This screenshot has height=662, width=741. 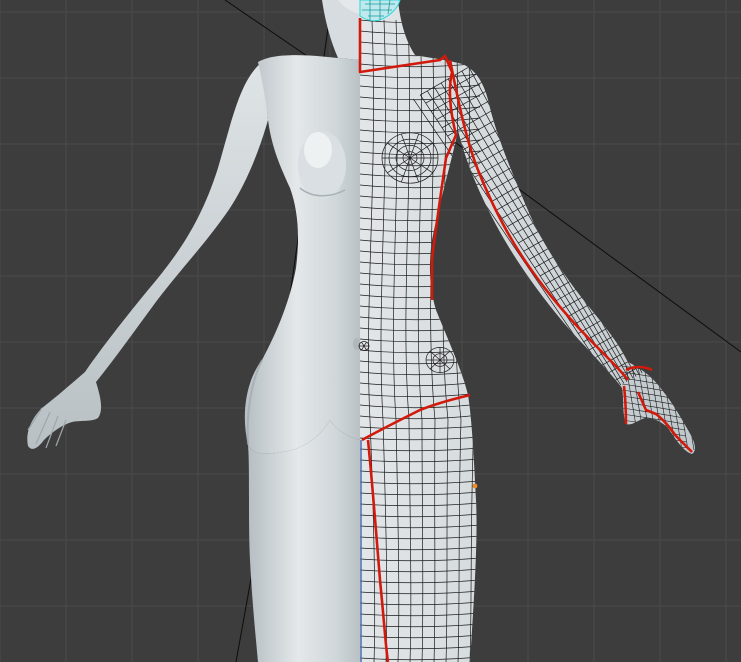 What do you see at coordinates (475, 486) in the screenshot?
I see `selected-vertex` at bounding box center [475, 486].